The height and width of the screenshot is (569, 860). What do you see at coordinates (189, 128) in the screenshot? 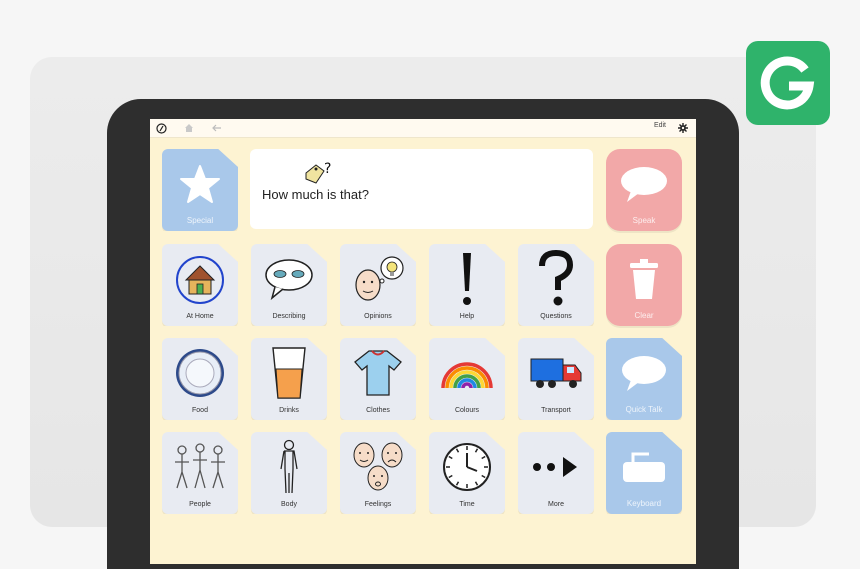
I see `home-icon` at bounding box center [189, 128].